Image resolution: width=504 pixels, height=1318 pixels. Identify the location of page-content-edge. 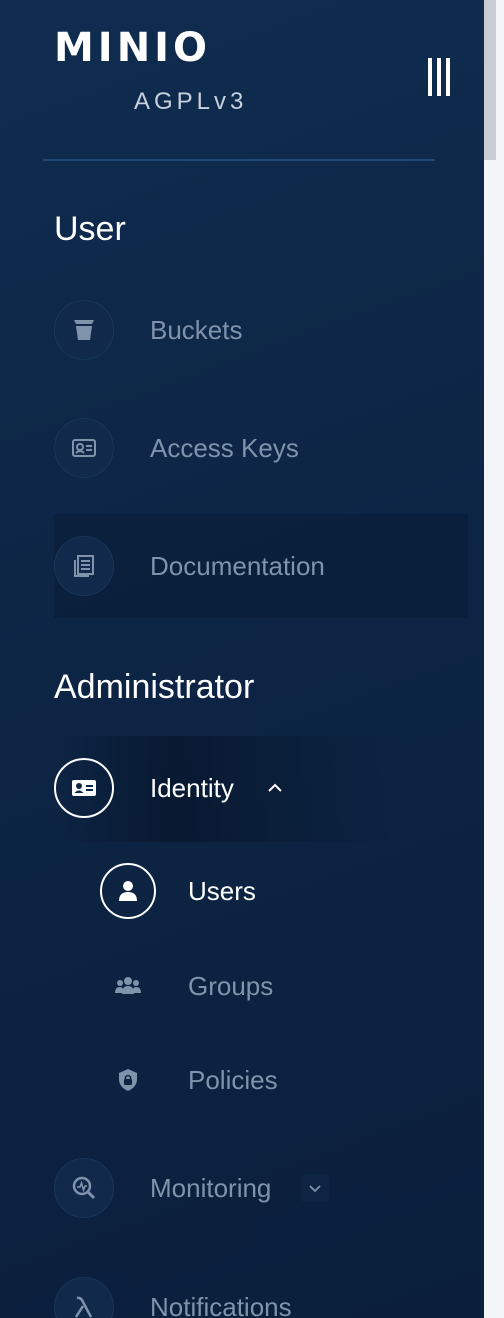
(494, 659).